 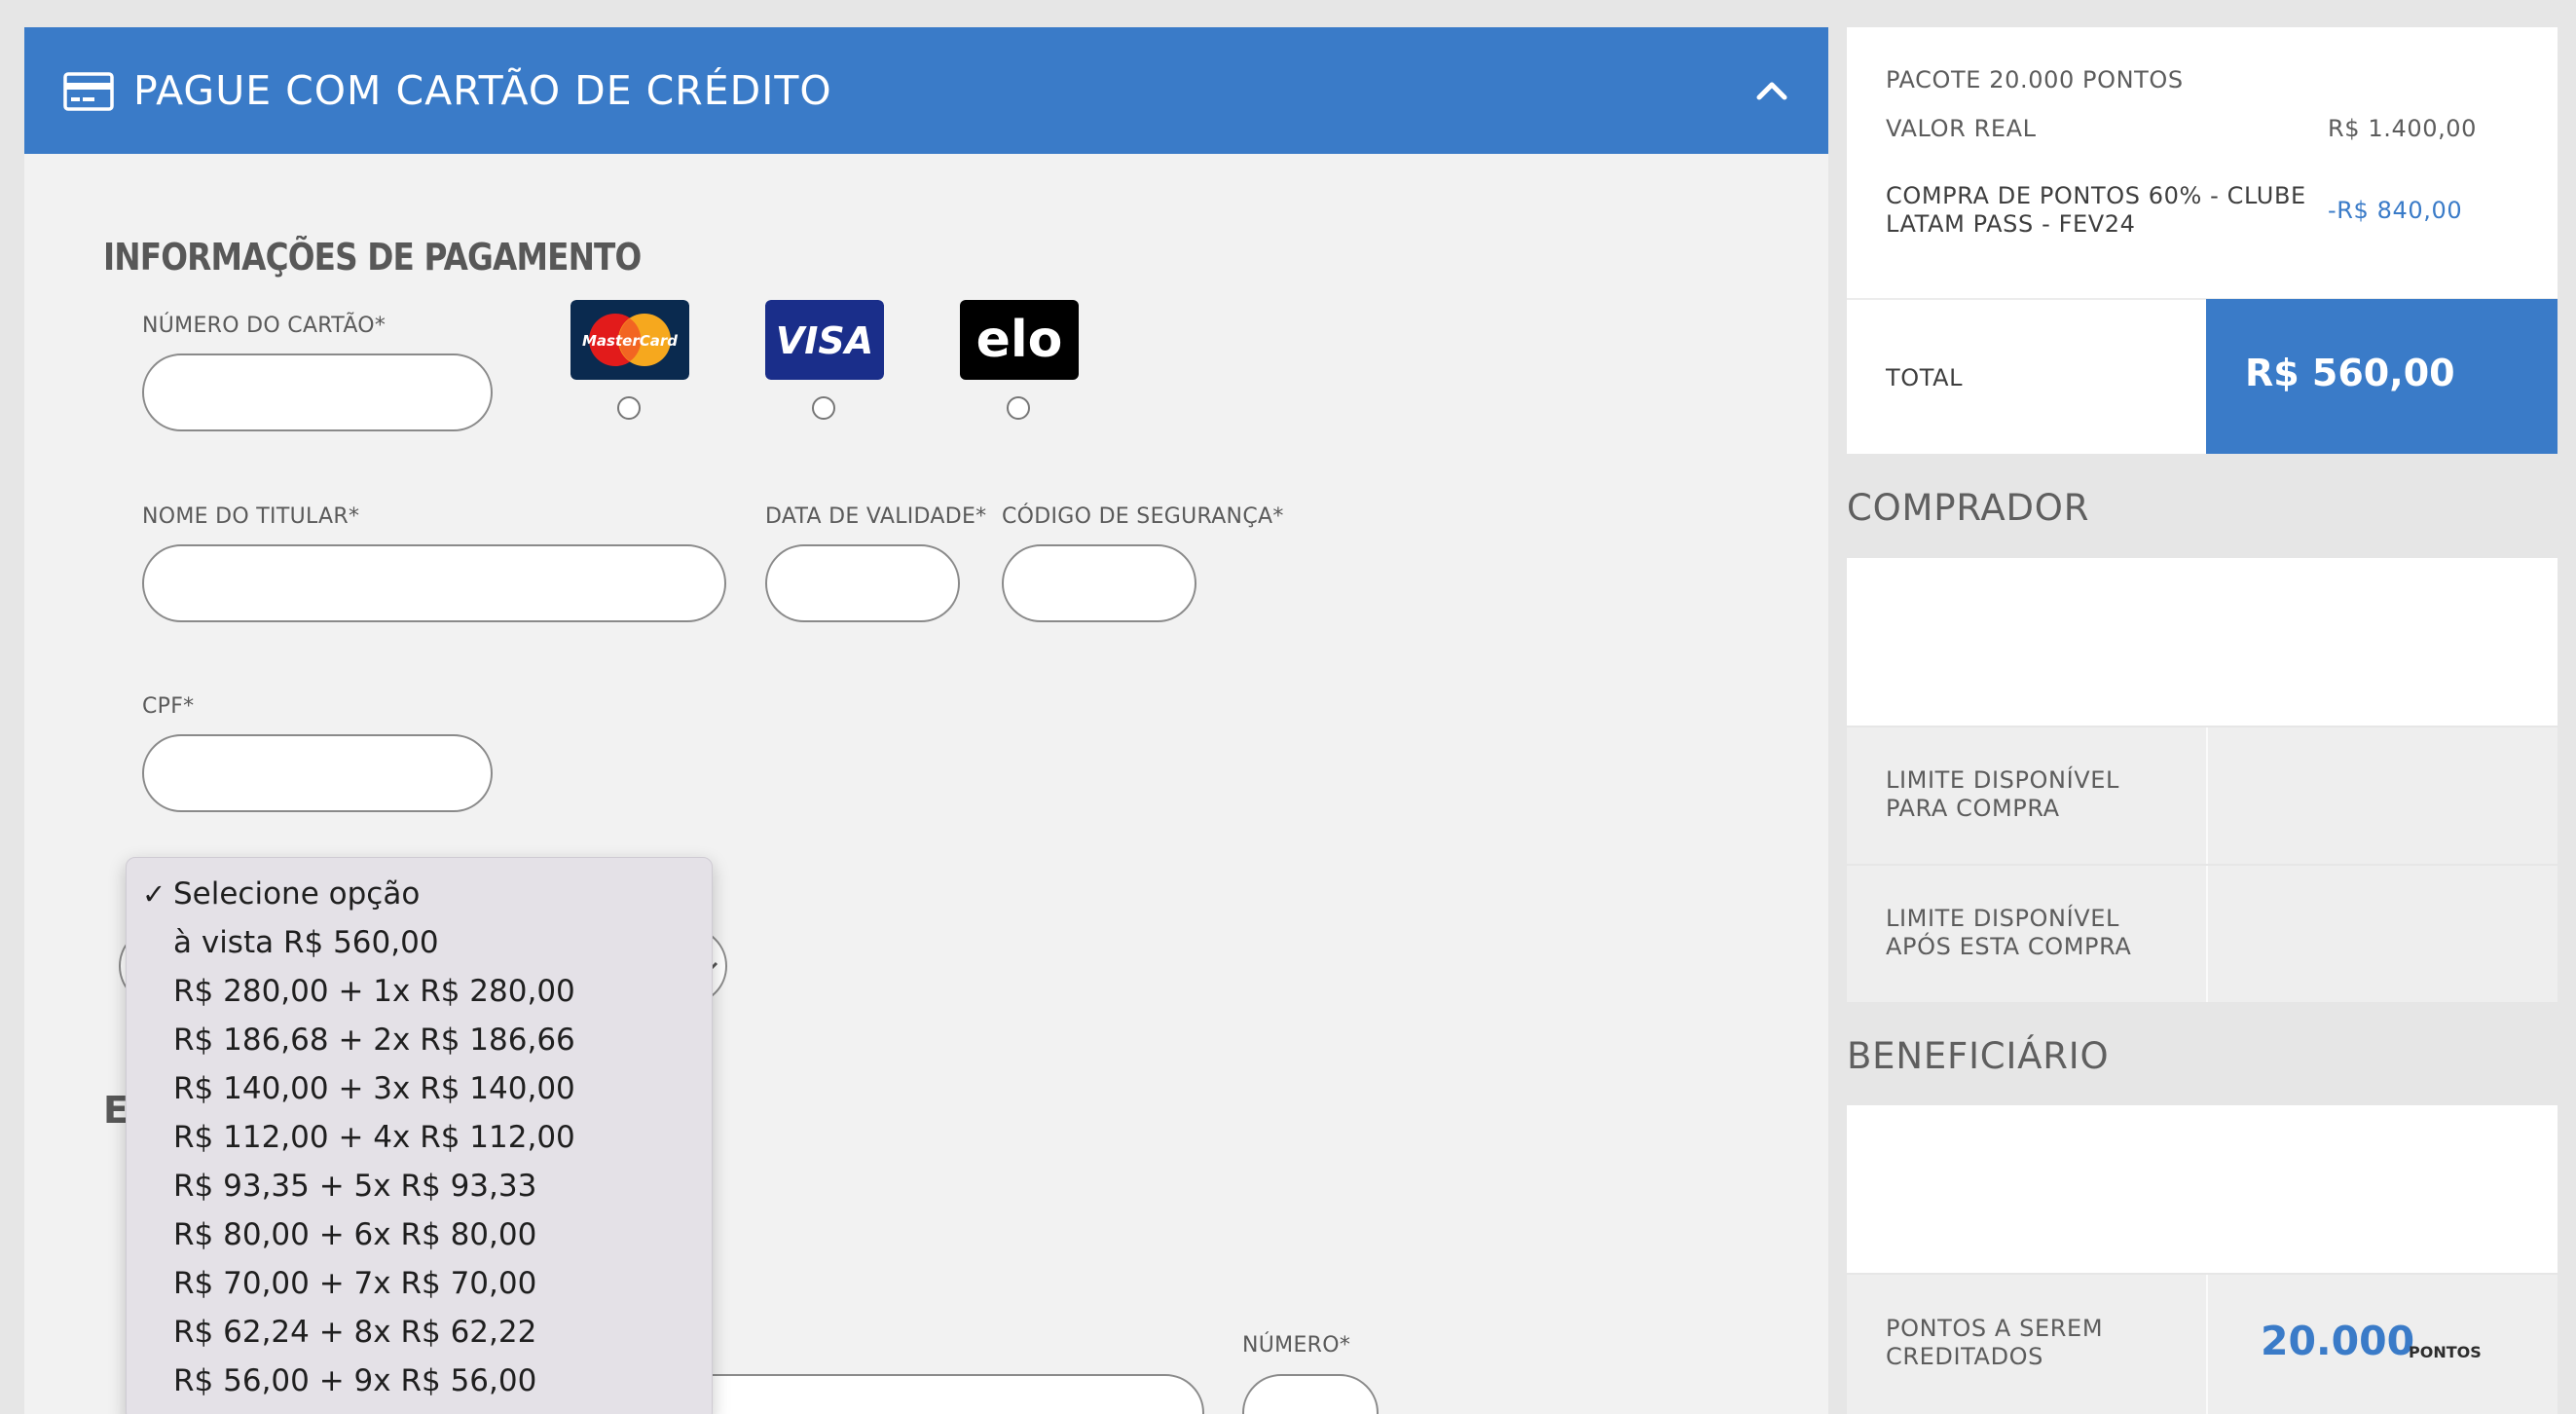 What do you see at coordinates (2202, 934) in the screenshot?
I see `buyer-limit-after-row: LIMITE DISPONÍVEL APÓS ESTA COMPRA` at bounding box center [2202, 934].